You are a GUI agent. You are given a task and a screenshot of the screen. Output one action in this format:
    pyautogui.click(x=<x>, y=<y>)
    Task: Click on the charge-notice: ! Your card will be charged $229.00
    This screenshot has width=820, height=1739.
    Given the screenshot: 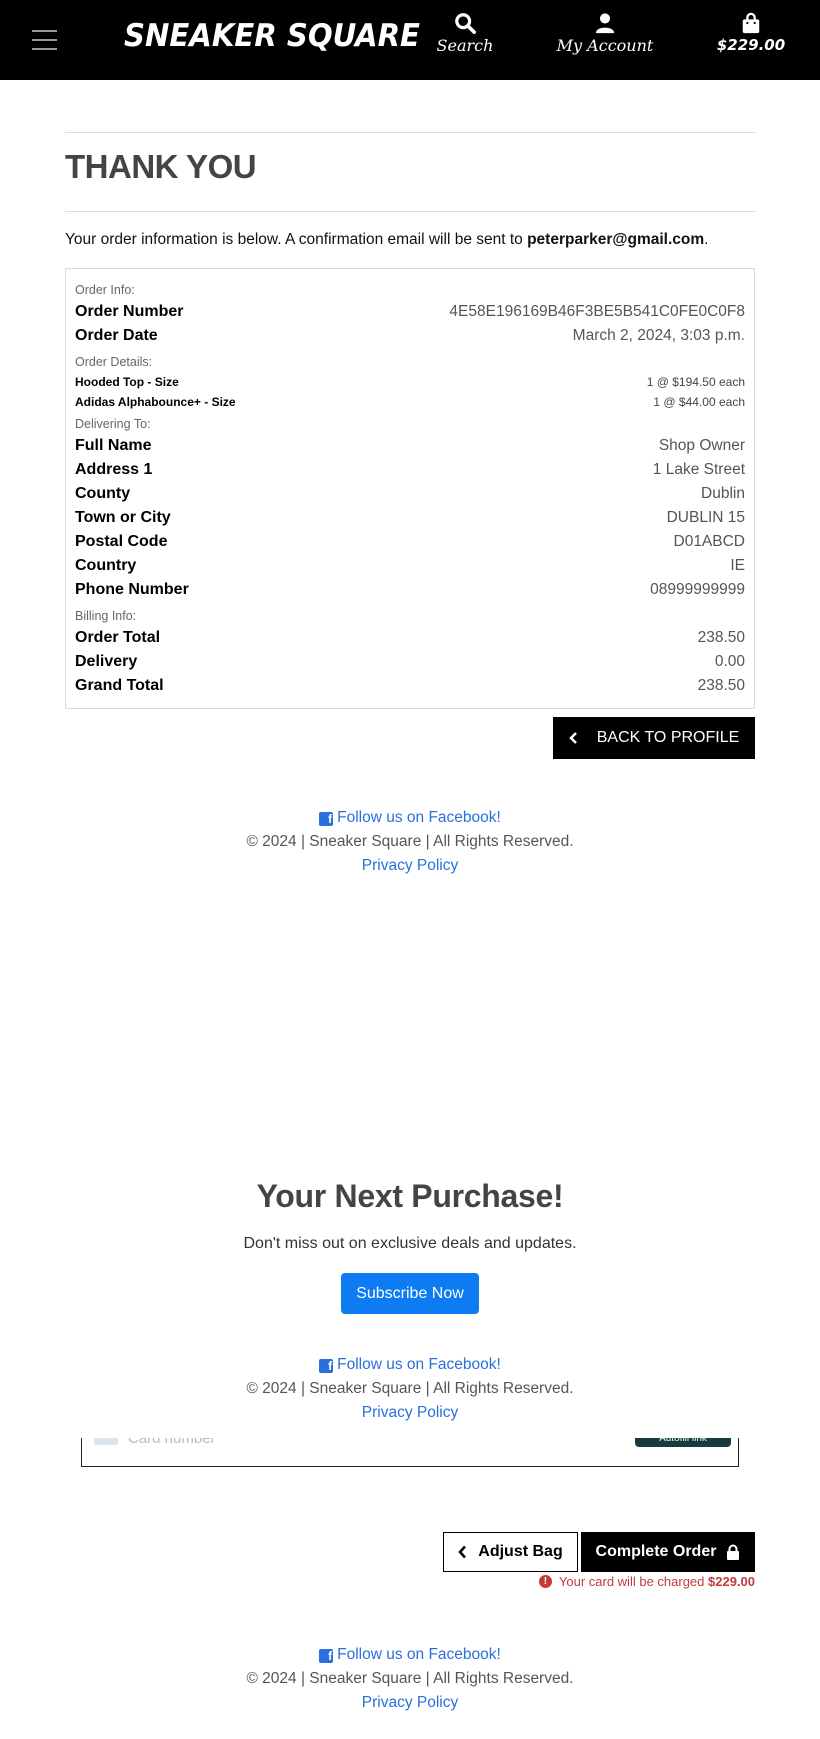 What is the action you would take?
    pyautogui.click(x=646, y=1581)
    